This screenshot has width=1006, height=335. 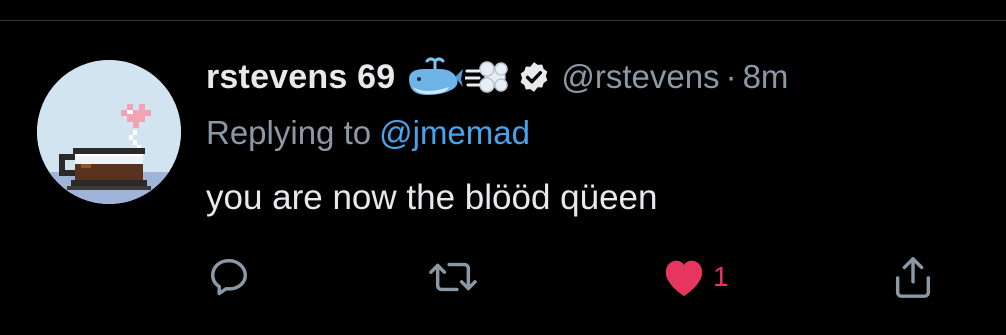 What do you see at coordinates (766, 77) in the screenshot?
I see `timestamp: 8m` at bounding box center [766, 77].